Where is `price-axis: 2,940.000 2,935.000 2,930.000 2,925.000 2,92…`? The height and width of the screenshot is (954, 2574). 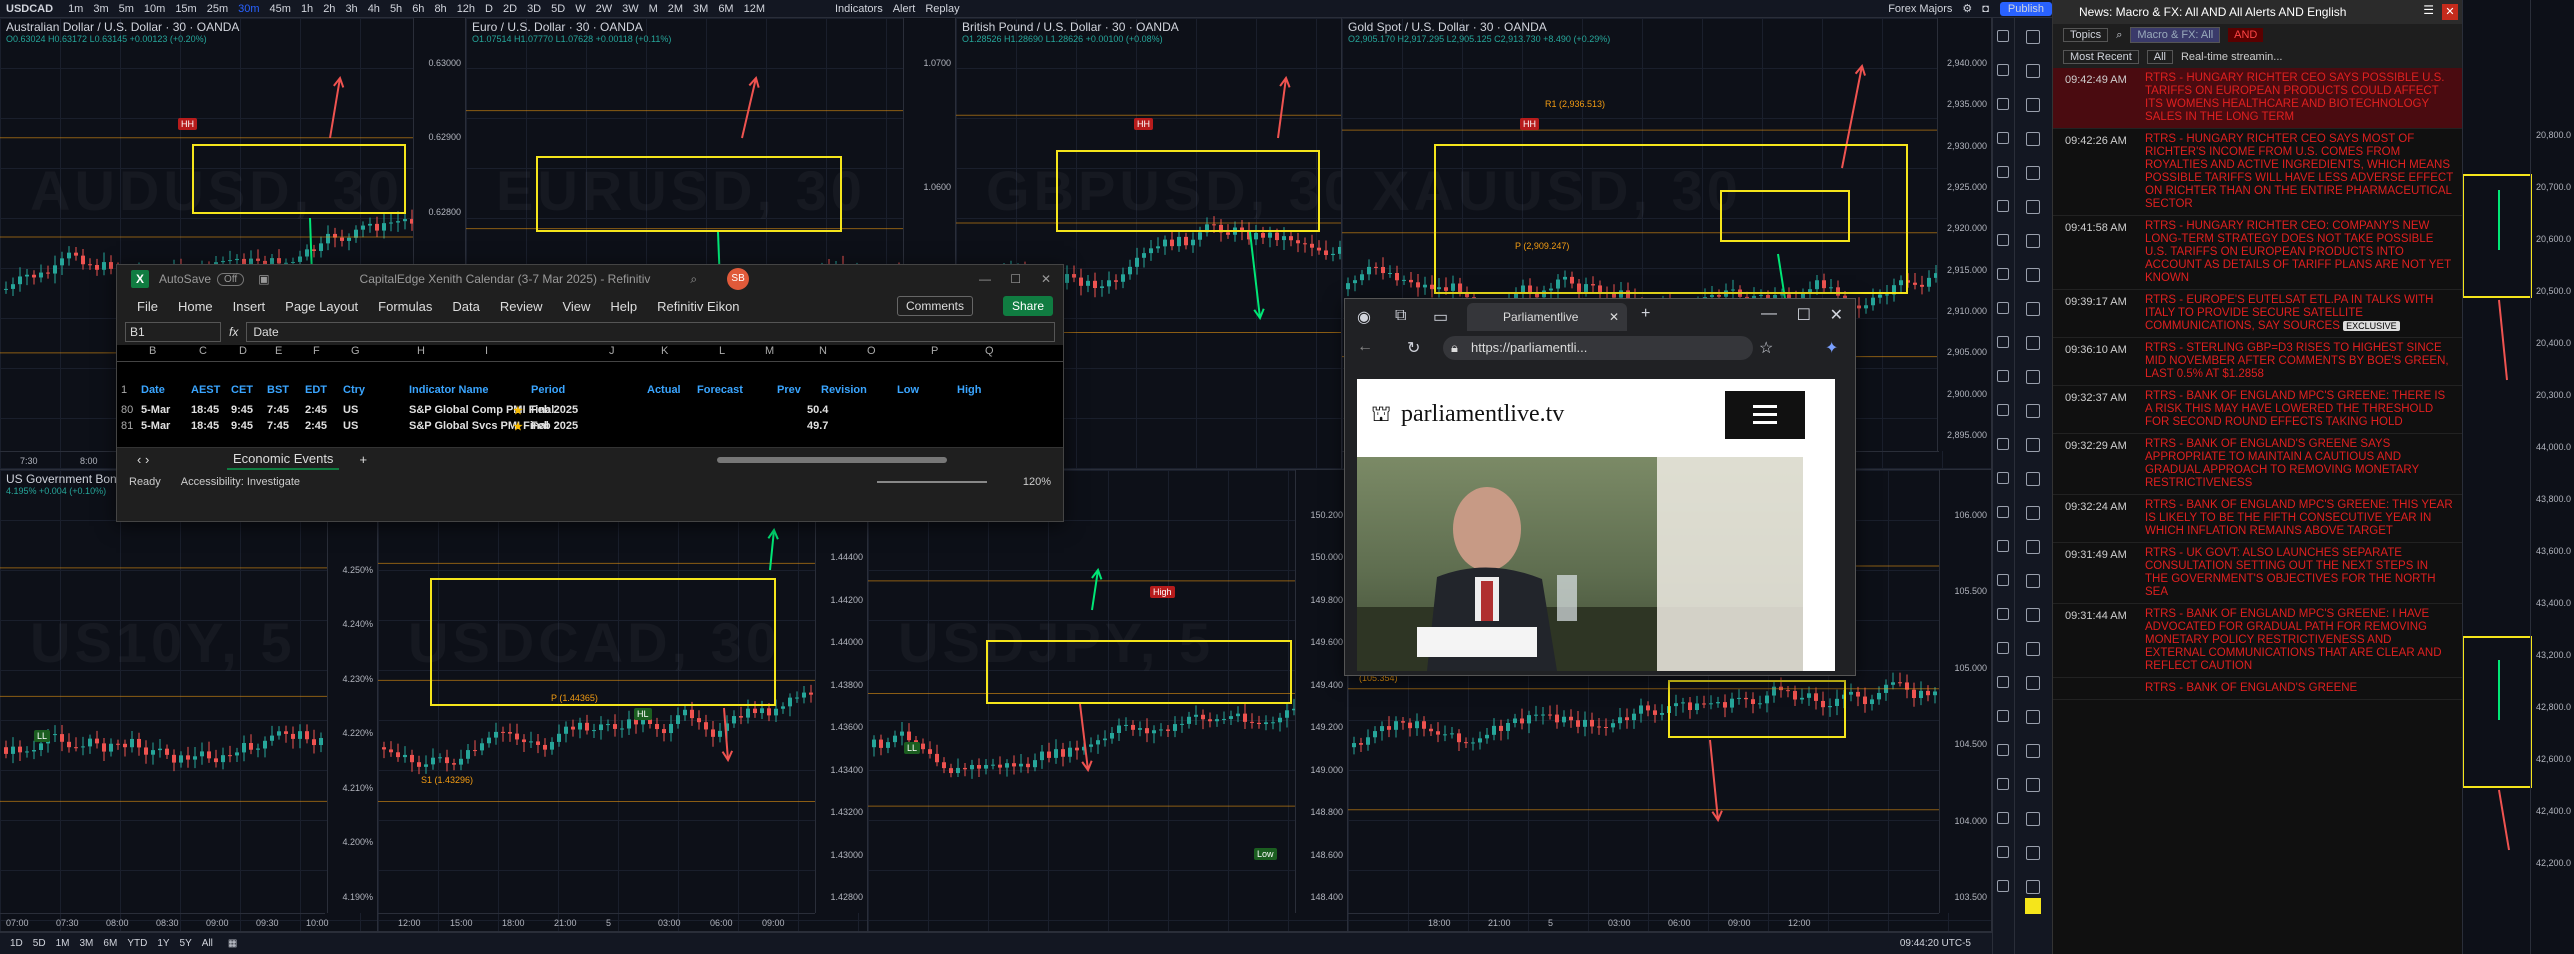 price-axis: 2,940.000 2,935.000 2,930.000 2,925.000 2,92… is located at coordinates (1964, 234).